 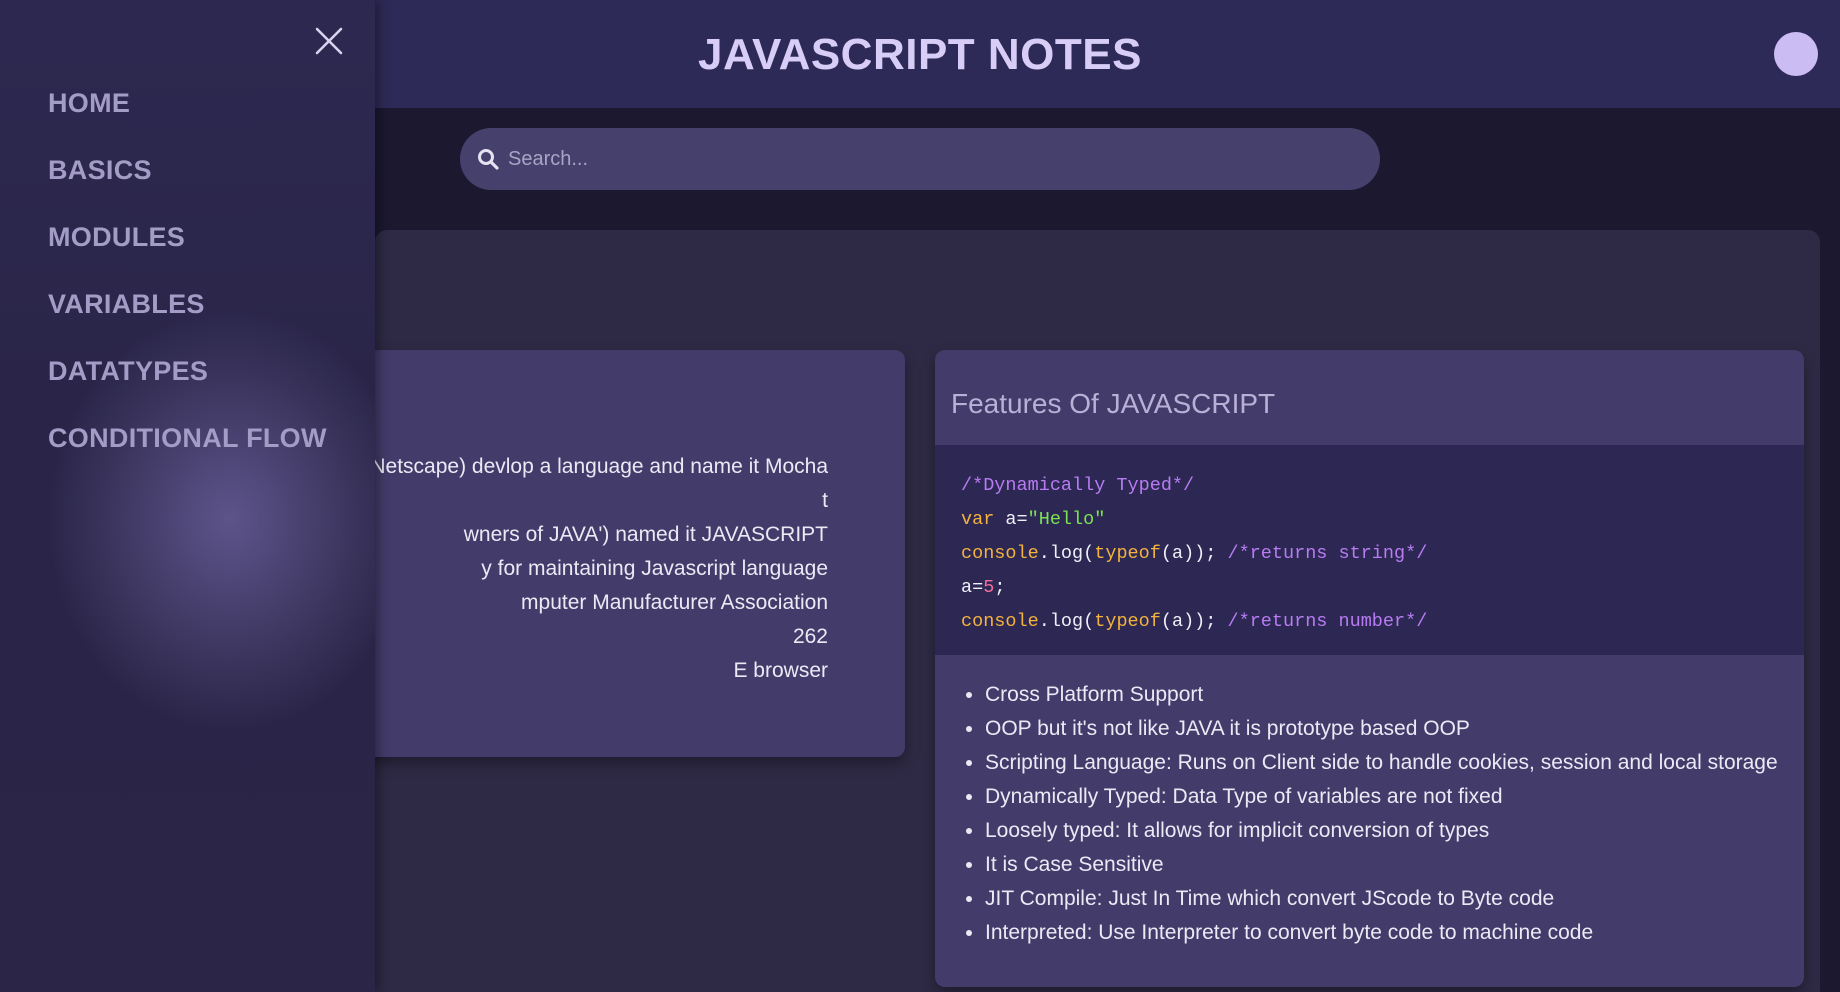 I want to click on avatar, so click(x=1796, y=54).